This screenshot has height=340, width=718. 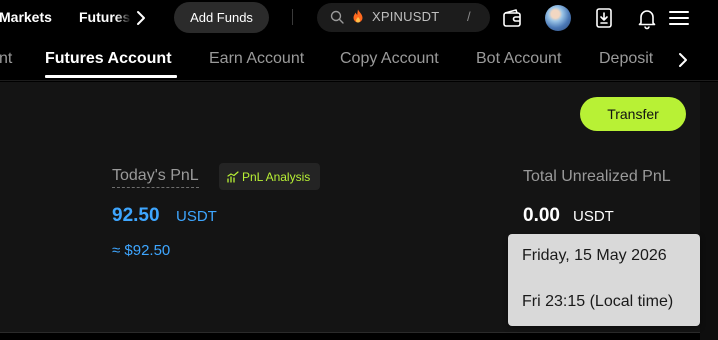 I want to click on tab-bot-account: Bot Account, so click(x=518, y=59).